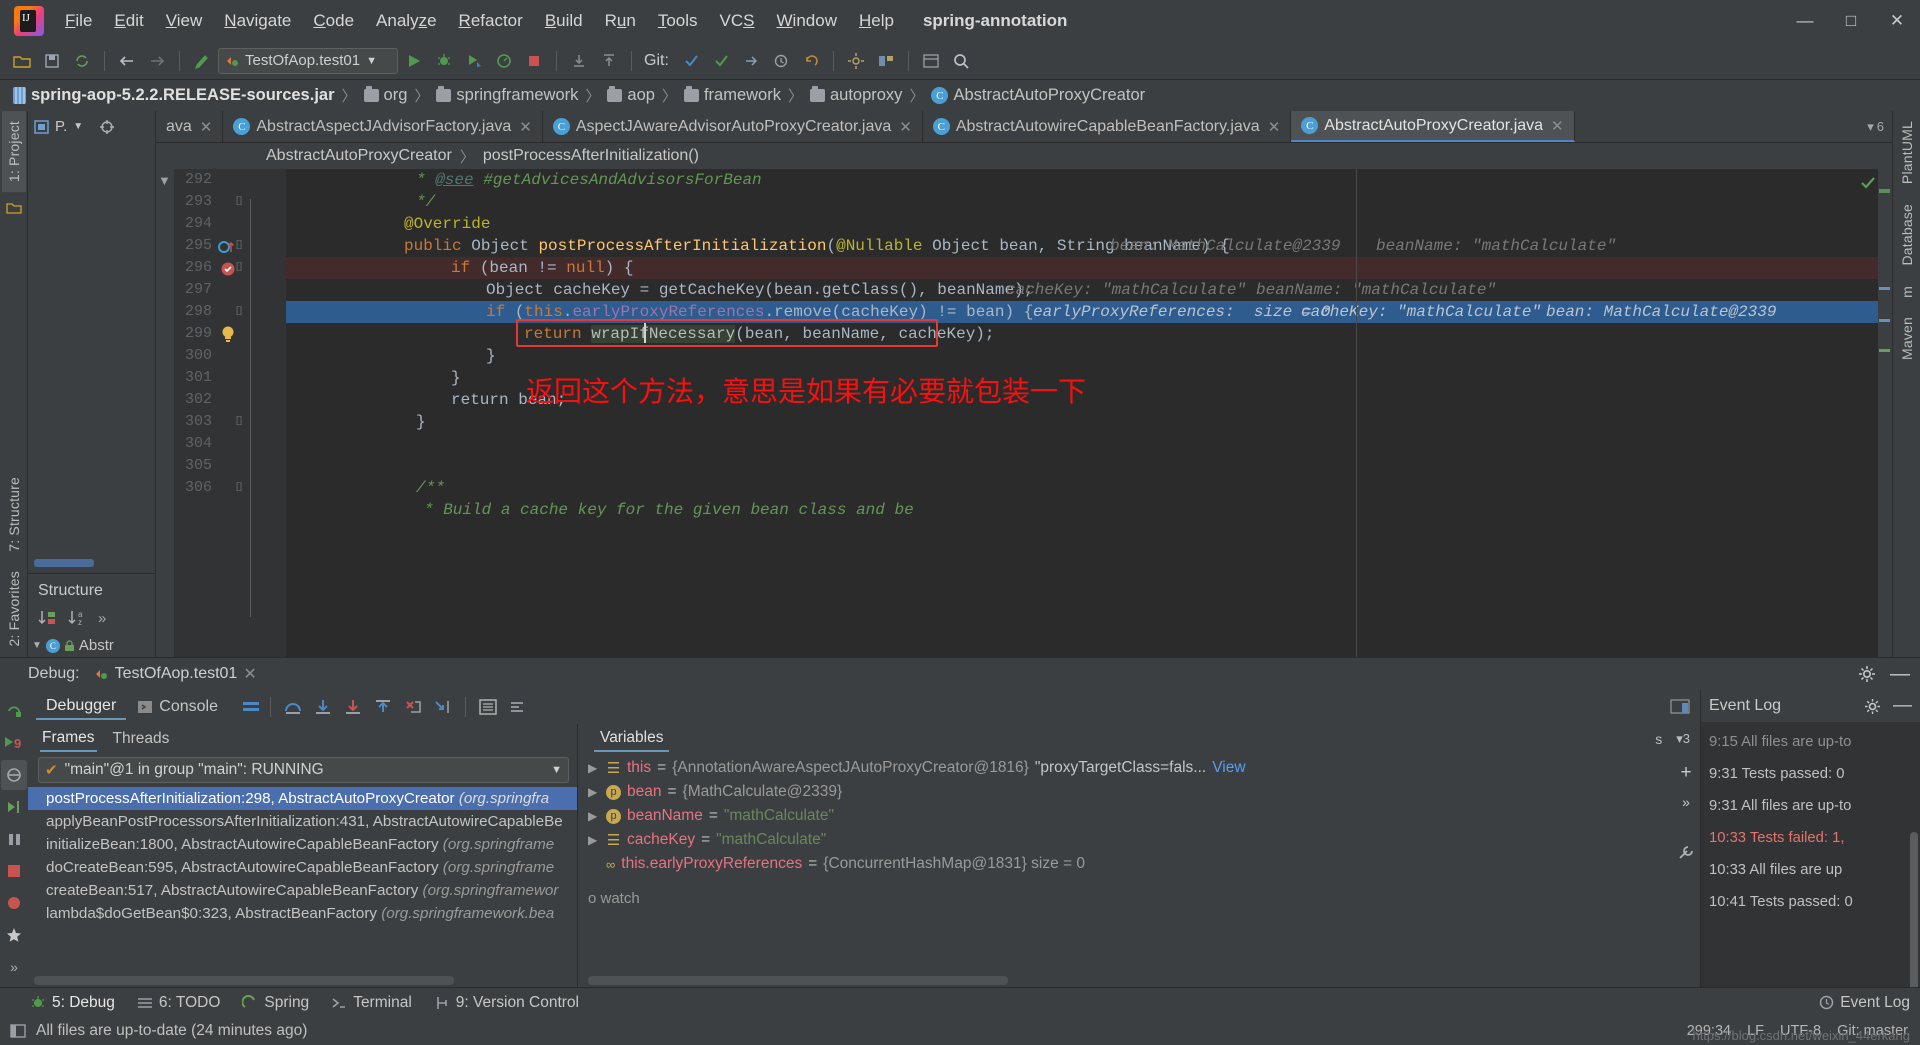 Image resolution: width=1920 pixels, height=1045 pixels. Describe the element at coordinates (1914, 909) in the screenshot. I see `event-log-scrollbar` at that location.